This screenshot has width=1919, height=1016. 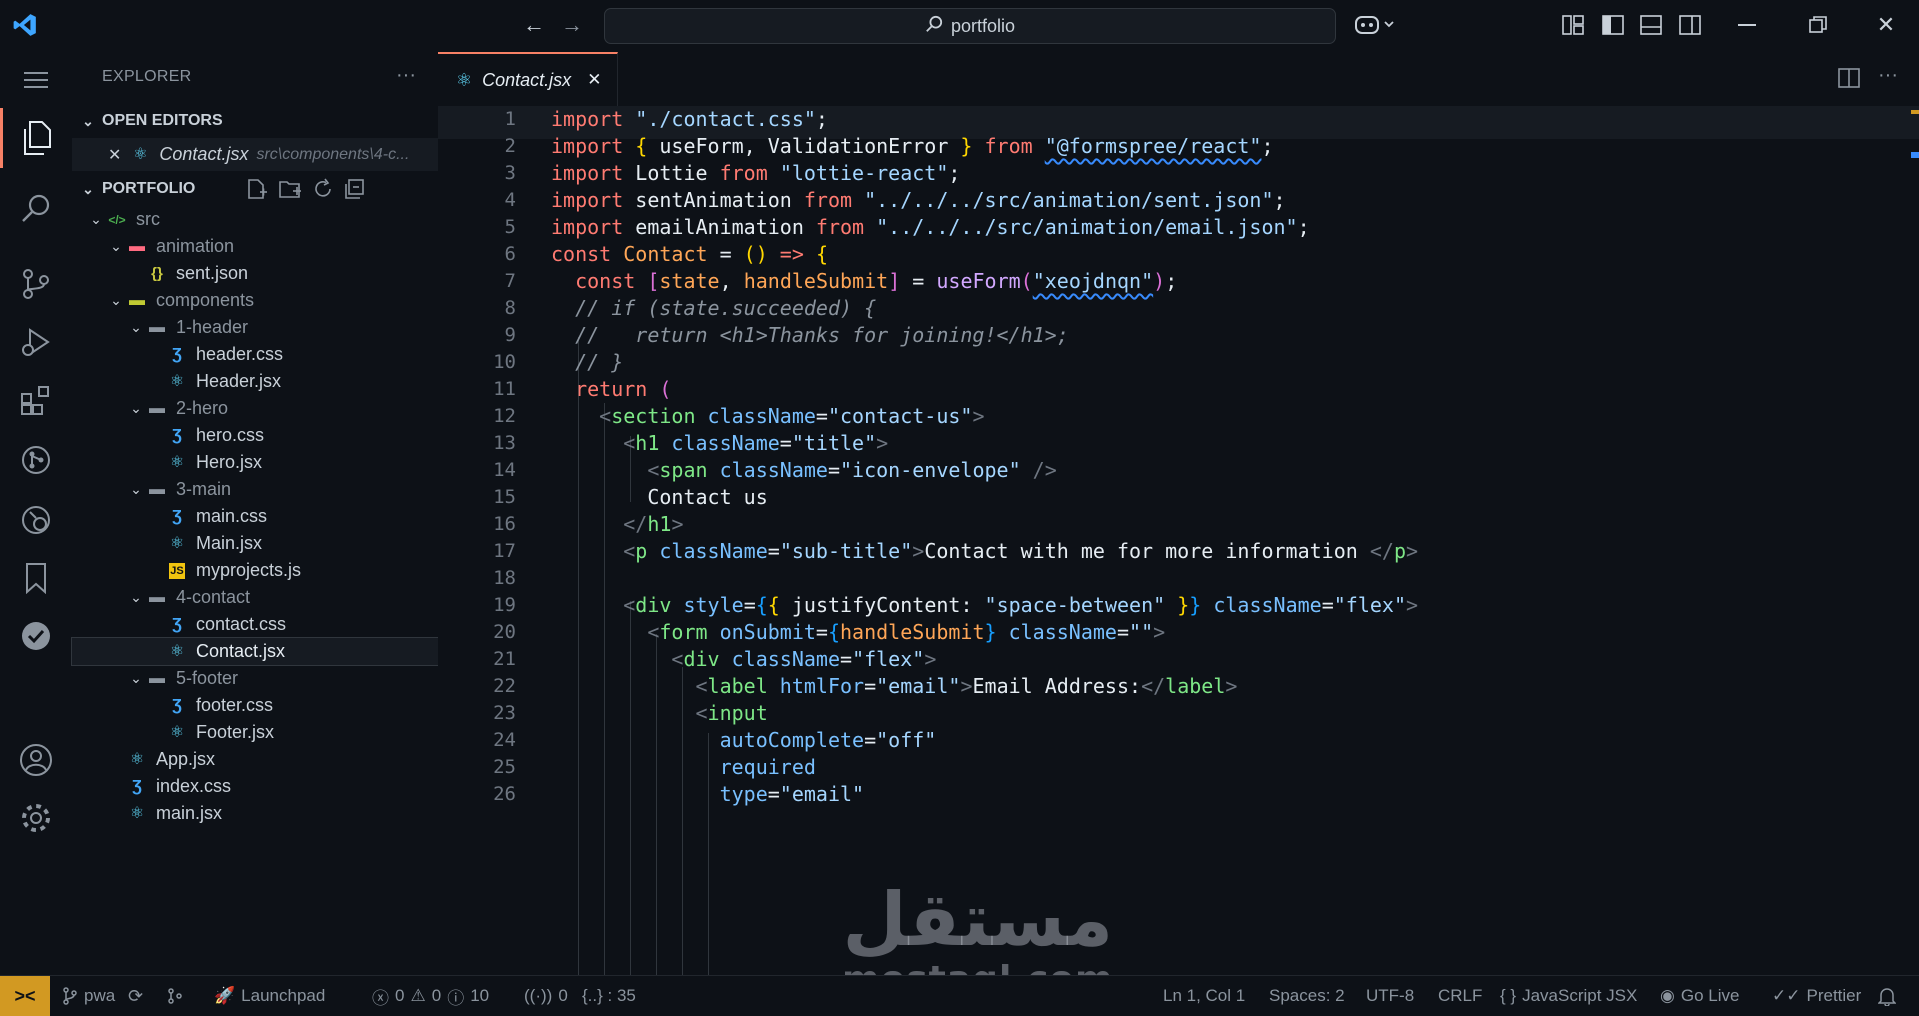 What do you see at coordinates (255, 516) in the screenshot?
I see `tree-item: Ʒmain.css` at bounding box center [255, 516].